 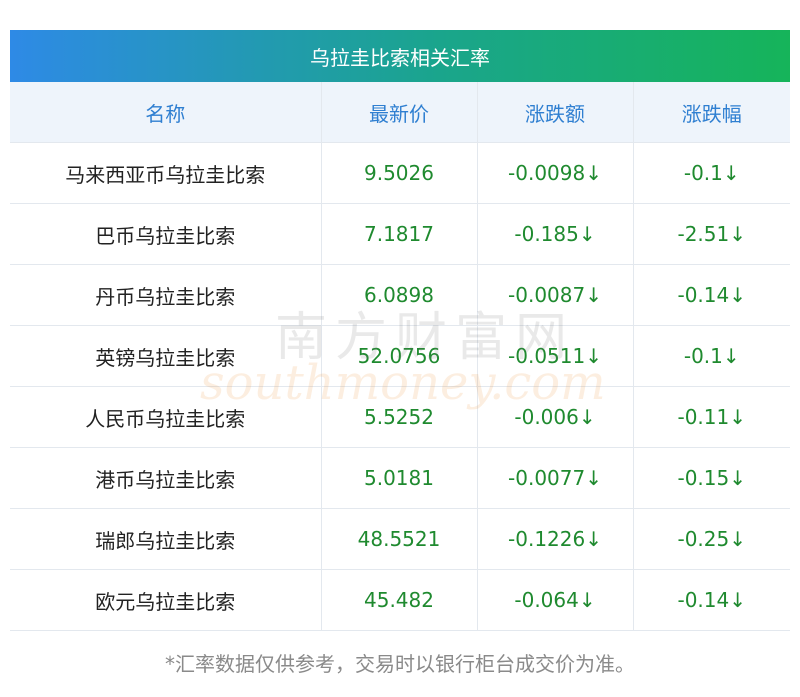 What do you see at coordinates (555, 356) in the screenshot?
I see `row-change: -0.0511↓` at bounding box center [555, 356].